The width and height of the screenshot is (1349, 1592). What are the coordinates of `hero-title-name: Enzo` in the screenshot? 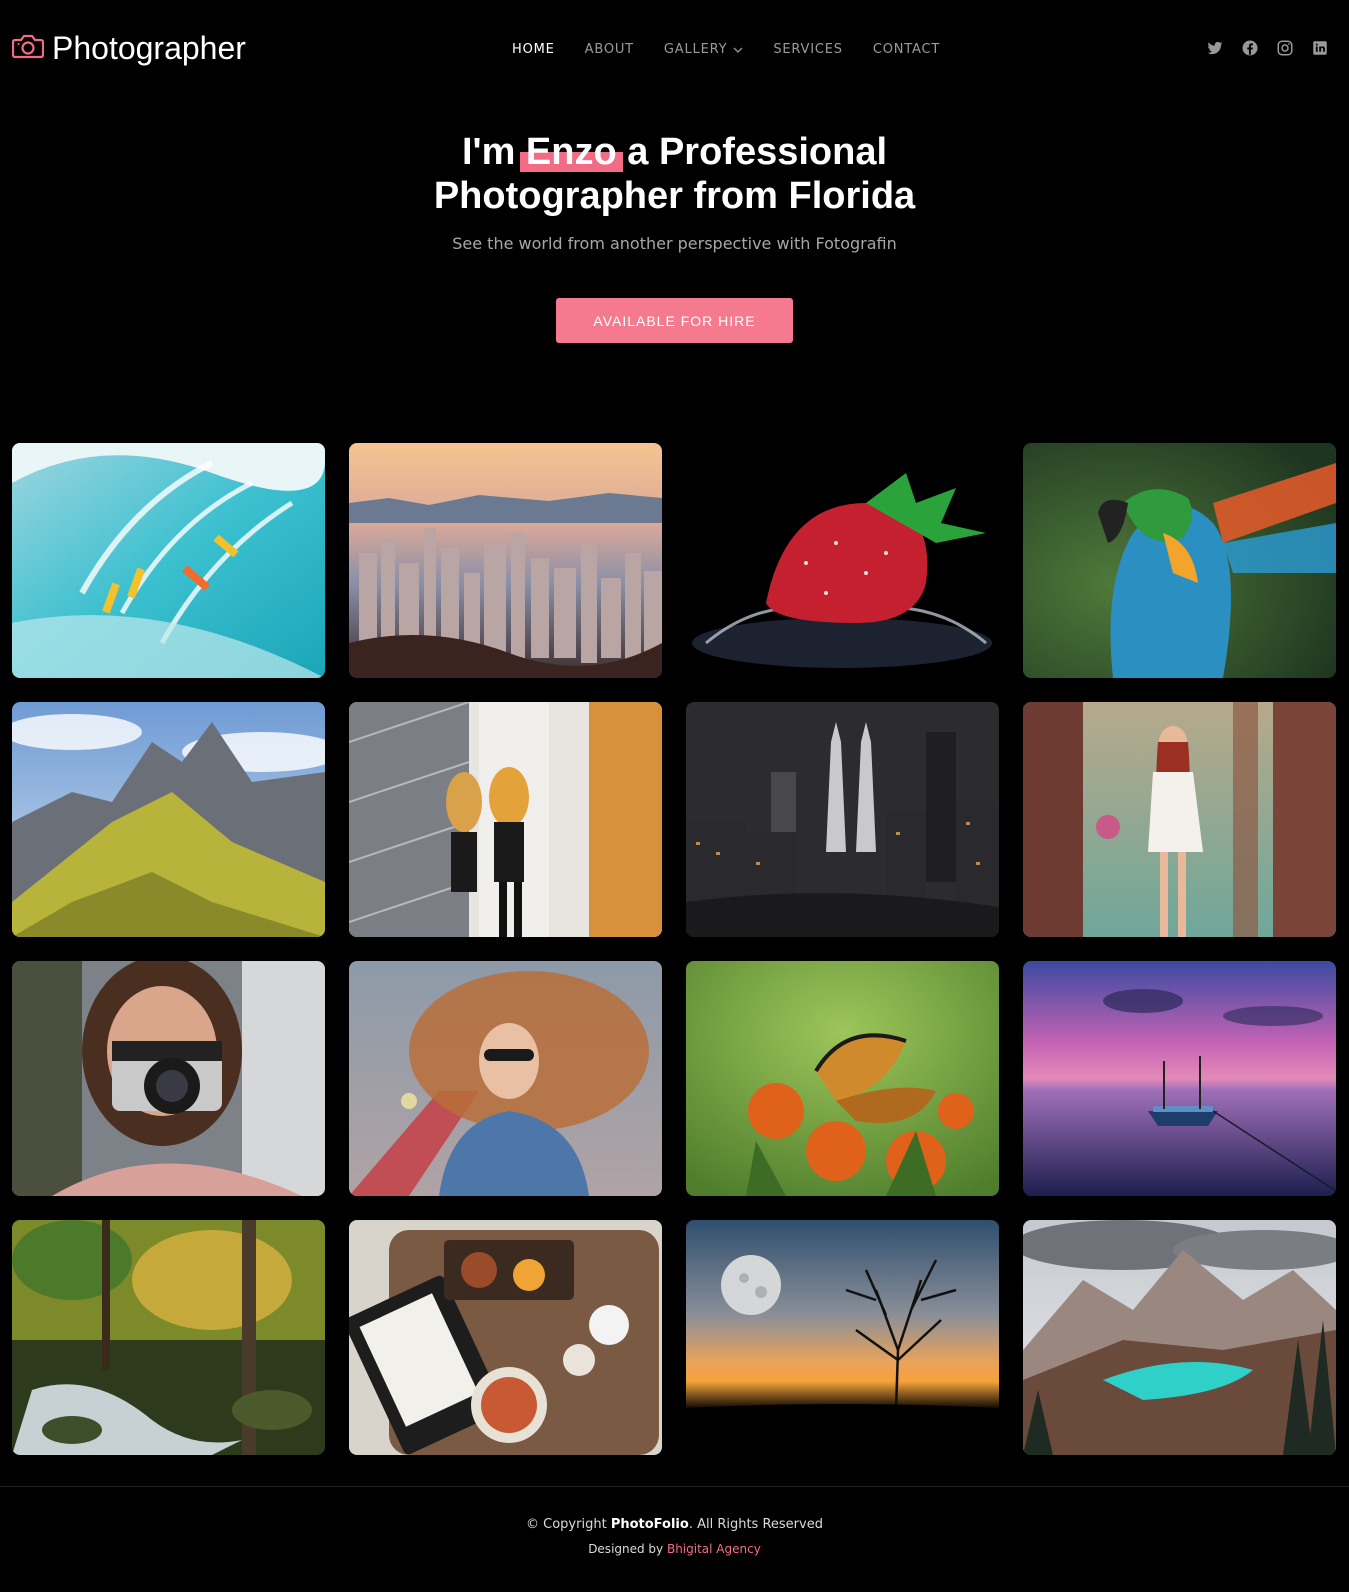 It's located at (571, 152).